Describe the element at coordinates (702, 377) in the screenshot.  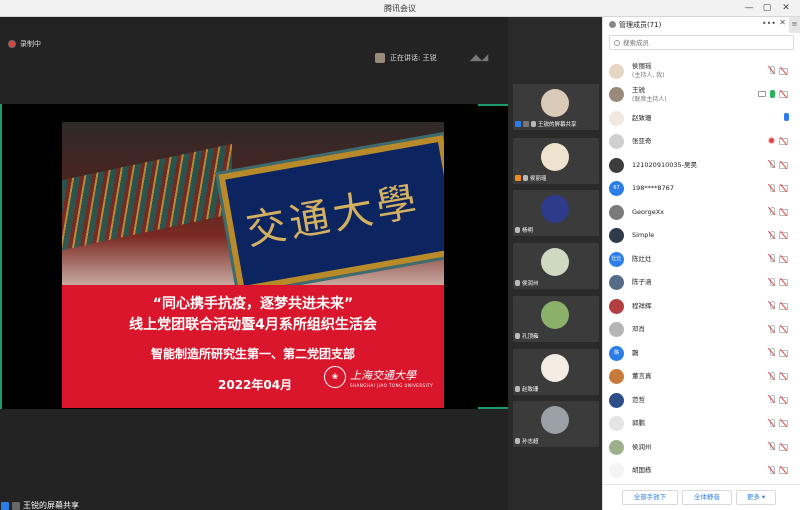
I see `member-row: 董言真` at that location.